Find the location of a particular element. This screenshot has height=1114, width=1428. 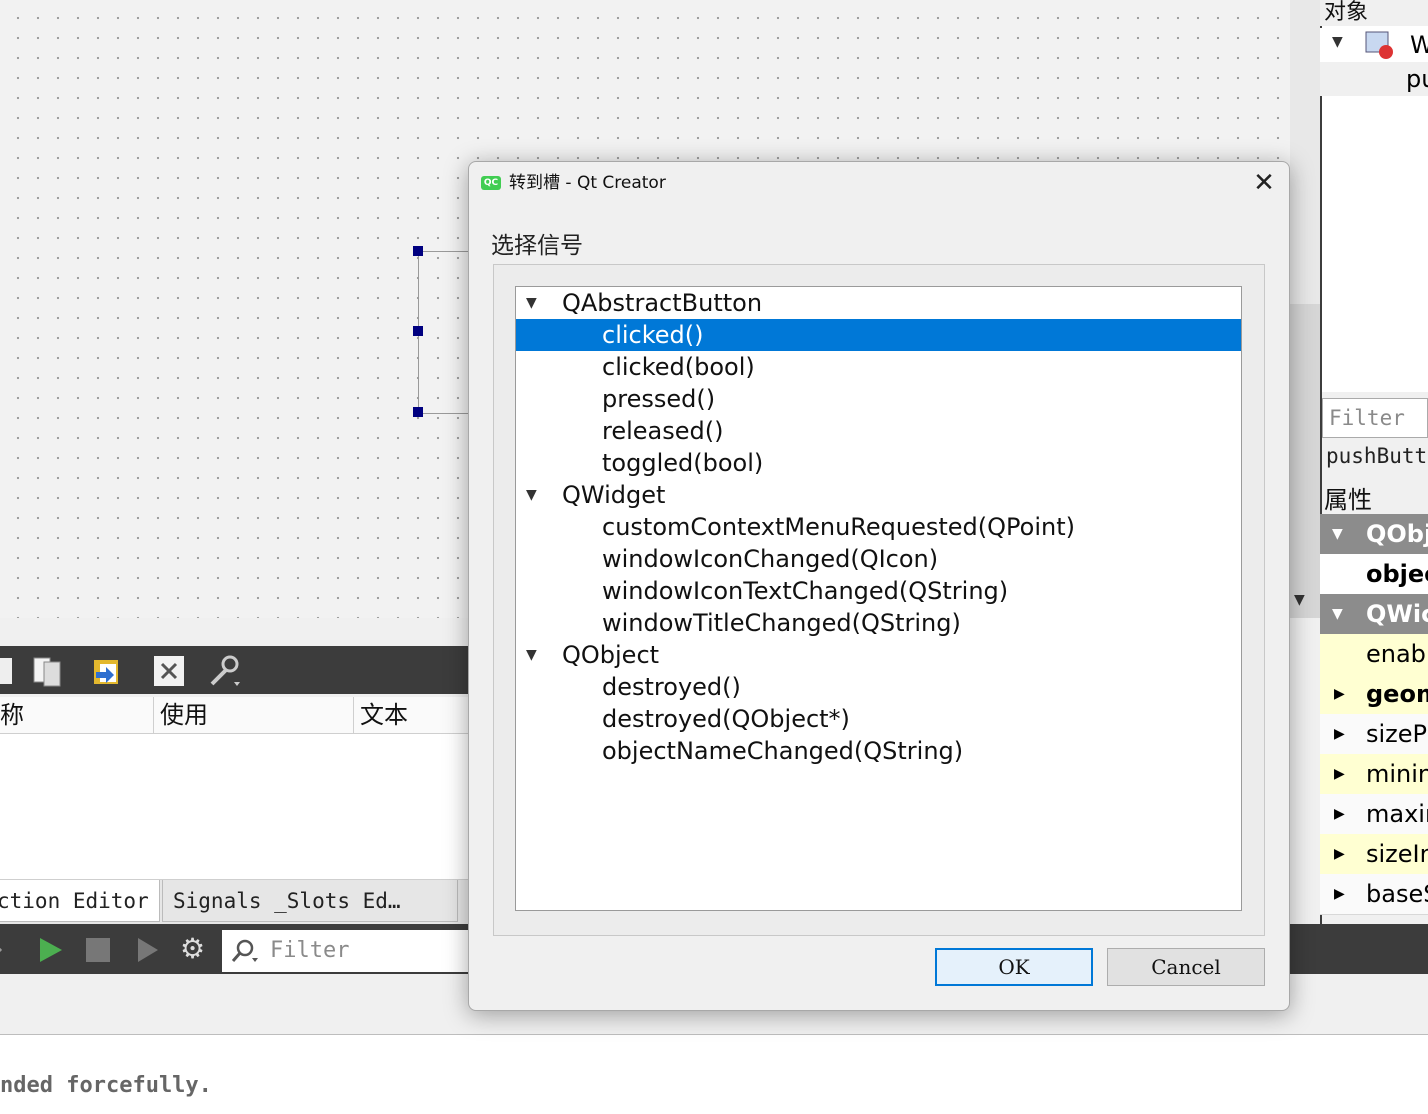

tree-group-row: ▼ QObject is located at coordinates (878, 655).